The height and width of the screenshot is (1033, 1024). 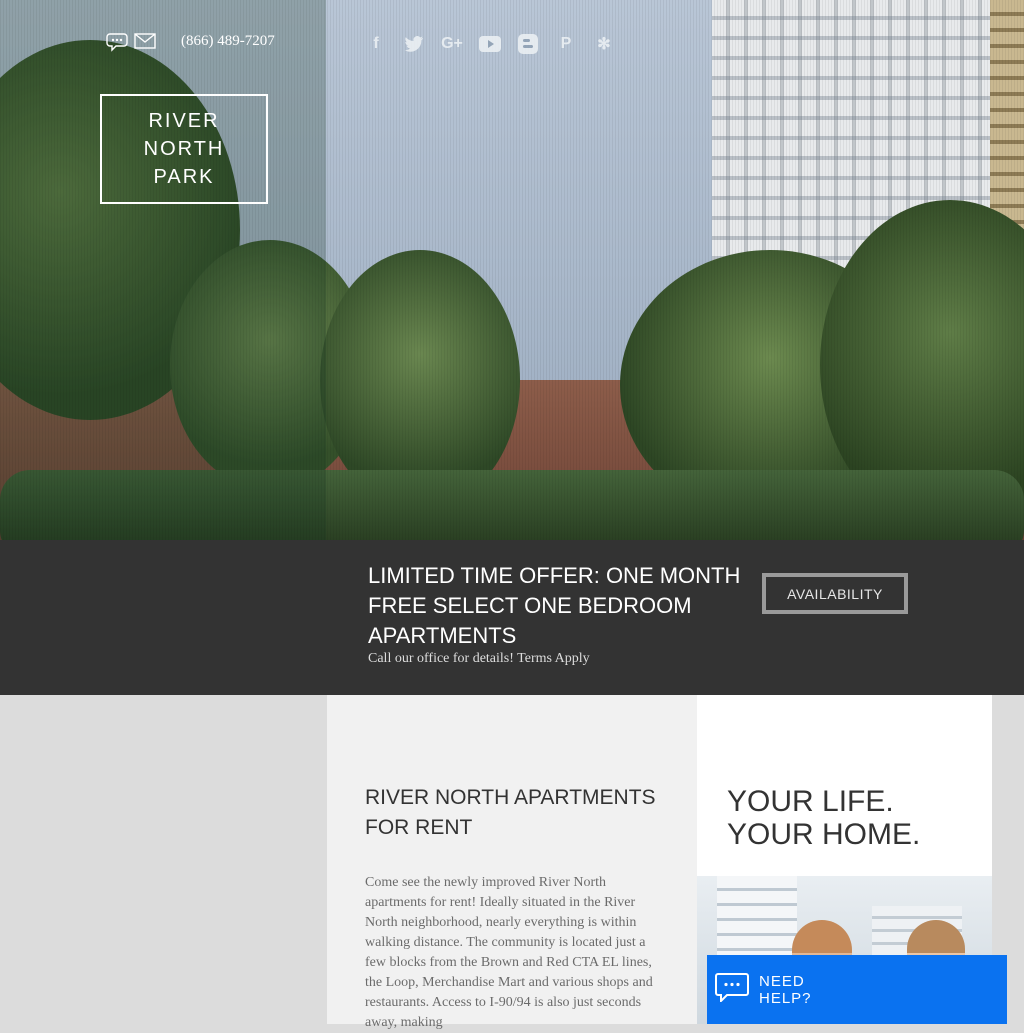 What do you see at coordinates (145, 41) in the screenshot?
I see `mail-icon` at bounding box center [145, 41].